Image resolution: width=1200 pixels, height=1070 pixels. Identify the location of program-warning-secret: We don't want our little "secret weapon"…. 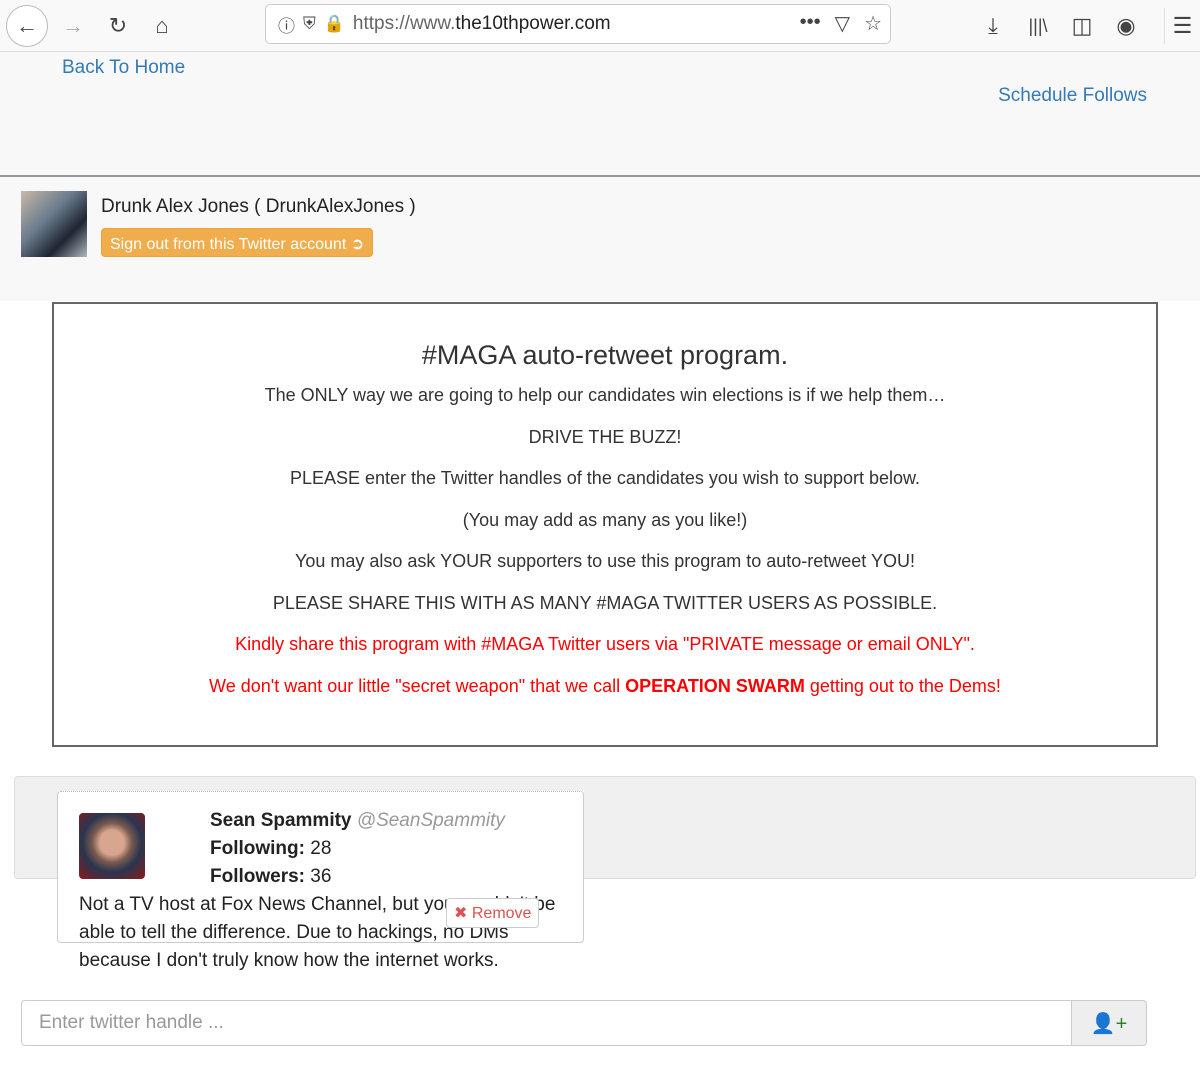
(605, 687).